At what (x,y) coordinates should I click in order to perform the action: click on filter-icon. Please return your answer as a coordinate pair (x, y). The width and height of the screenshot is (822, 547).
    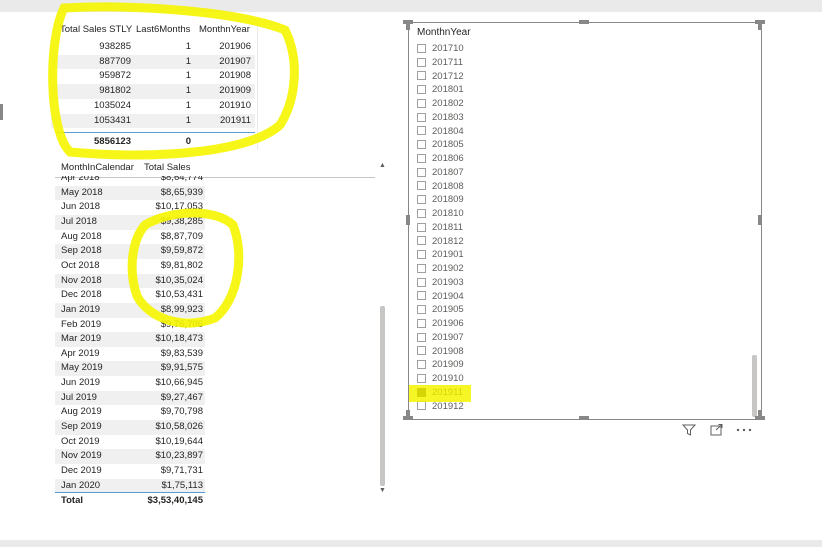
    Looking at the image, I should click on (689, 431).